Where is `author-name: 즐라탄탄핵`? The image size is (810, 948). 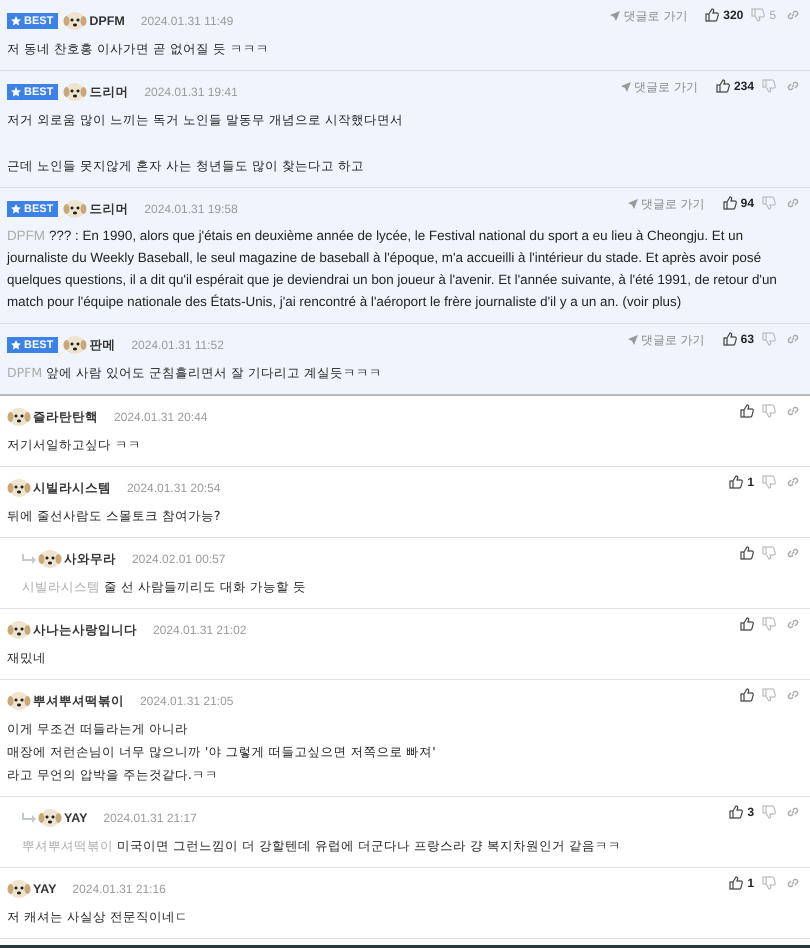
author-name: 즐라탄탄핵 is located at coordinates (65, 417).